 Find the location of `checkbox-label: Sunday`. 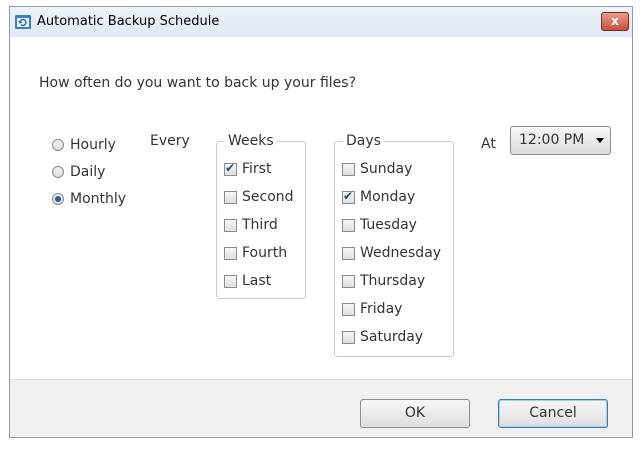

checkbox-label: Sunday is located at coordinates (386, 169).